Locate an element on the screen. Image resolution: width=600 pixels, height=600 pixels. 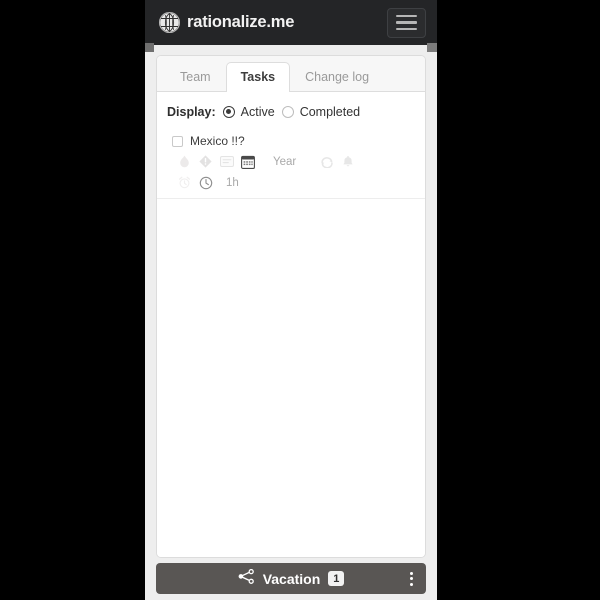
task-meta-row-primary: Year is located at coordinates (291, 161).